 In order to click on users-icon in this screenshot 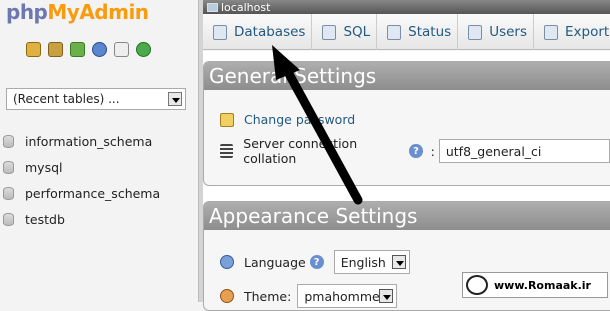, I will do `click(475, 32)`.